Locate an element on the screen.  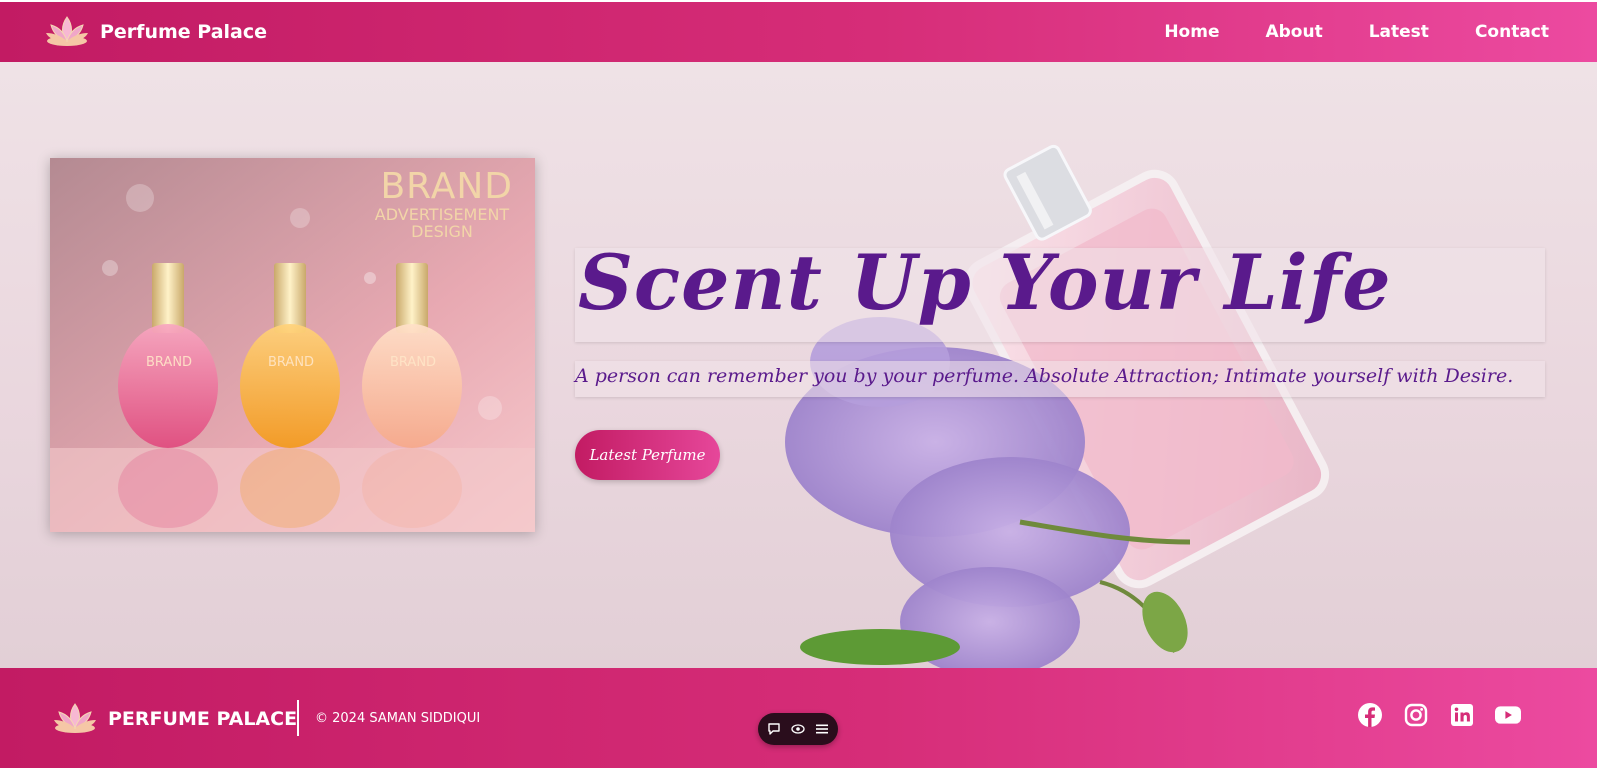
hero-headline: Scent Up Your Life is located at coordinates (985, 282).